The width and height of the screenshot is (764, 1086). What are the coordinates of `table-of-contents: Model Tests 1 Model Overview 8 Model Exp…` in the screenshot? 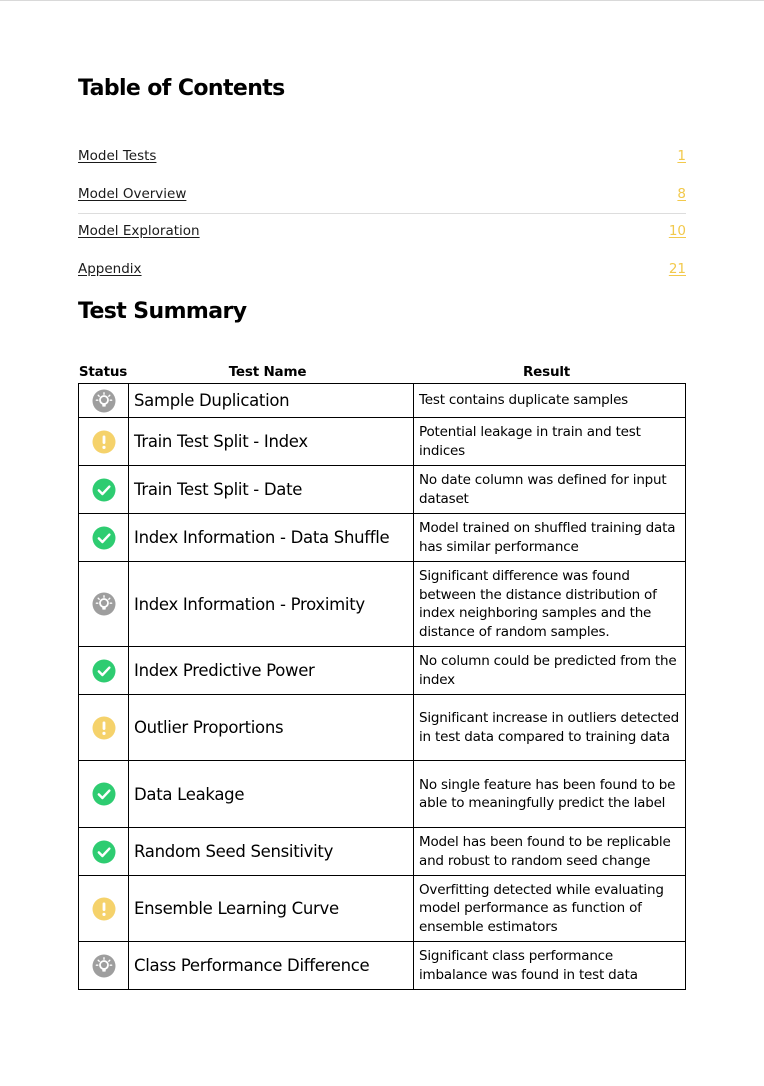 It's located at (382, 221).